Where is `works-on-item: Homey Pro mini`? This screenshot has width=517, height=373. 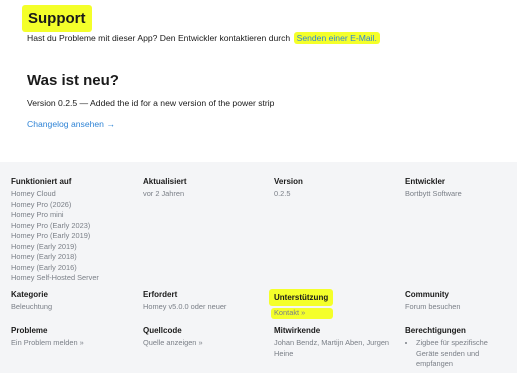 works-on-item: Homey Pro mini is located at coordinates (37, 214).